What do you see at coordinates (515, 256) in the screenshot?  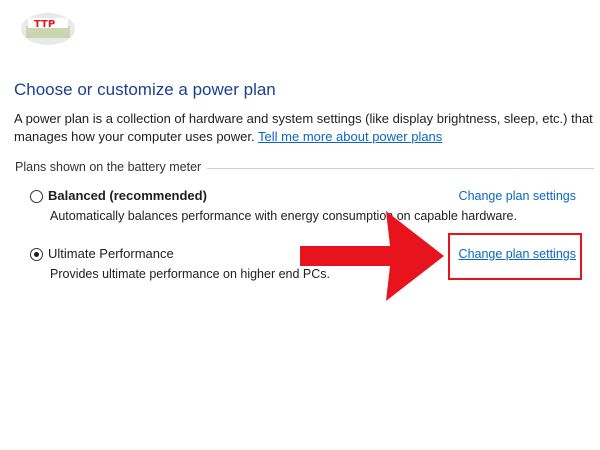 I see `highlight-box` at bounding box center [515, 256].